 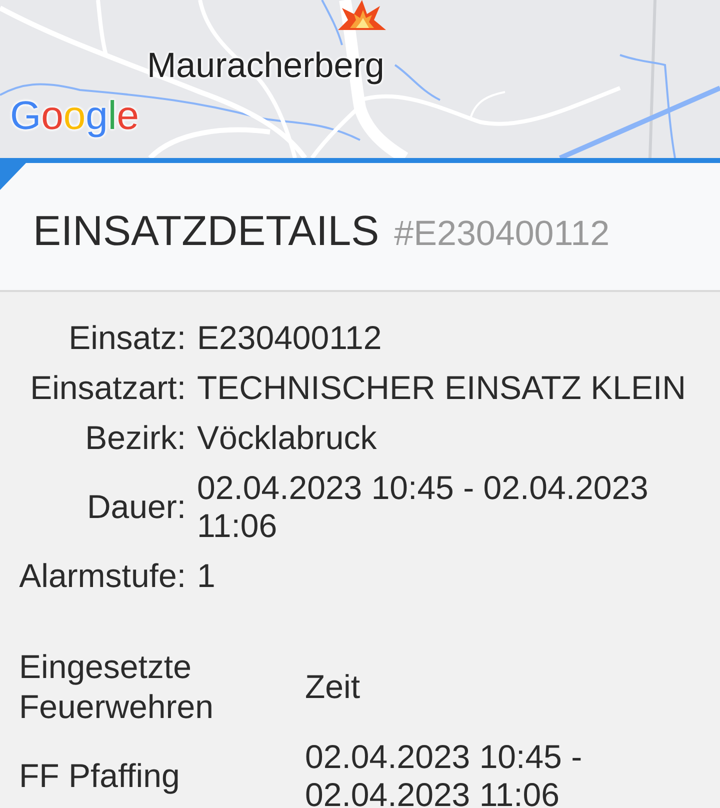 What do you see at coordinates (362, 16) in the screenshot?
I see `burst-icon` at bounding box center [362, 16].